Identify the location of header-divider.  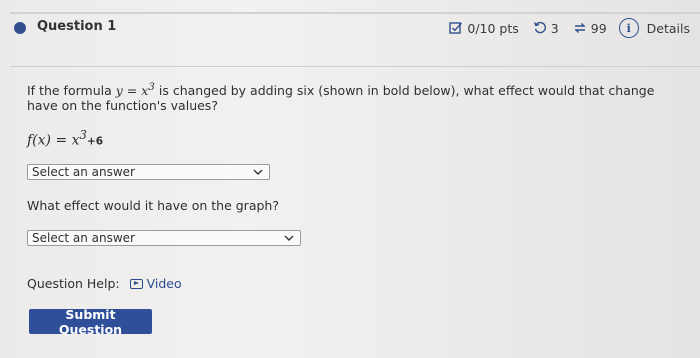
(355, 66).